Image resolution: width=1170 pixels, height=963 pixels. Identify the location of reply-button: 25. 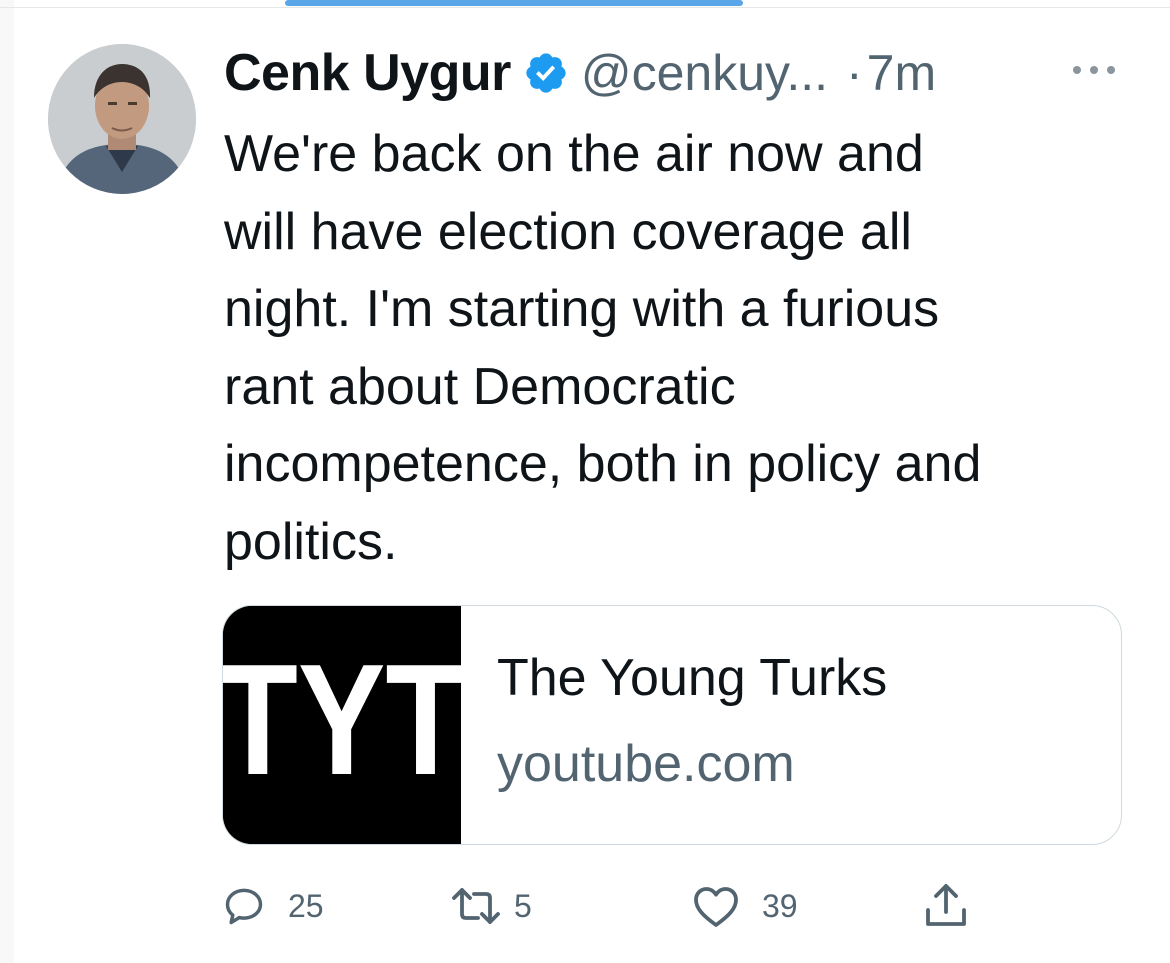
(273, 906).